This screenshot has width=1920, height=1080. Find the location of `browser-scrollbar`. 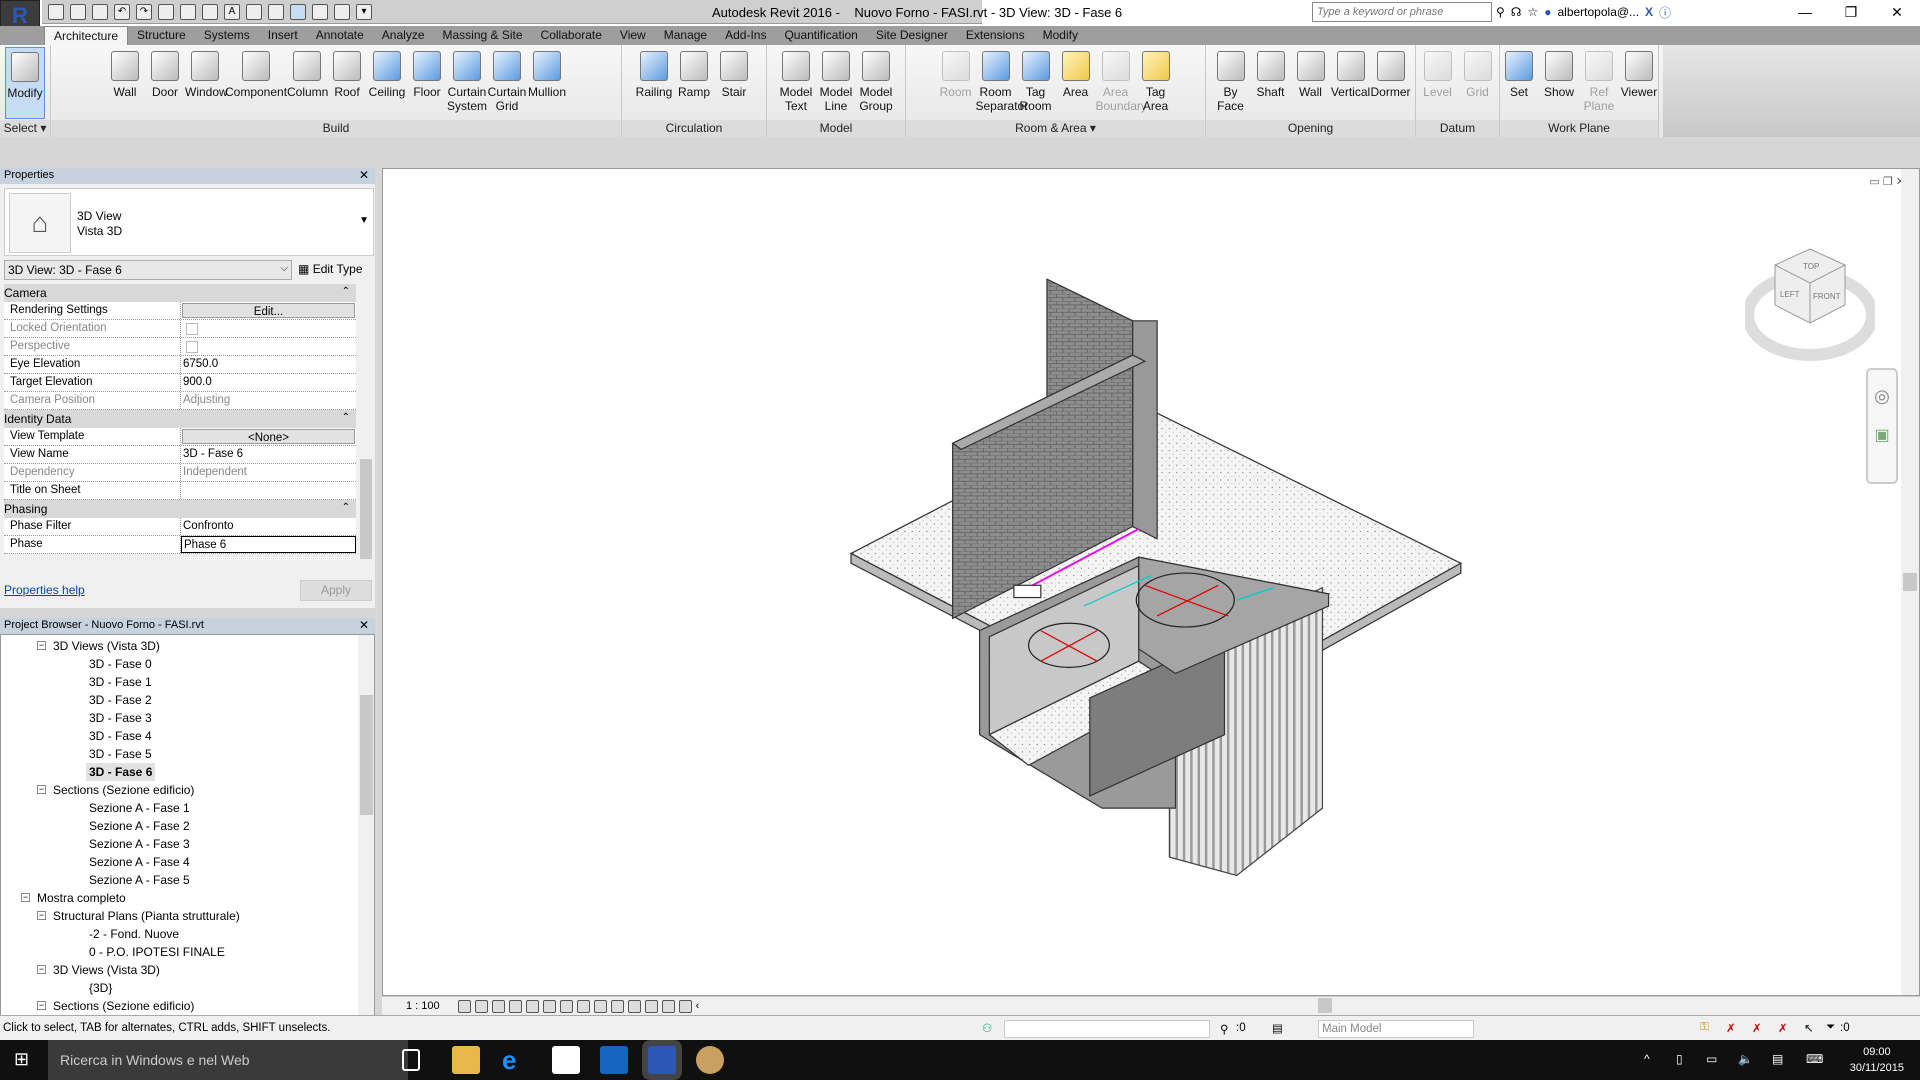

browser-scrollbar is located at coordinates (366, 825).